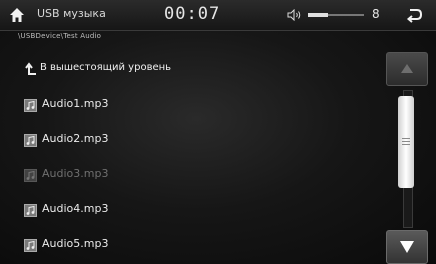 The width and height of the screenshot is (436, 264). I want to click on folder-path: \USBDevice\Test Audio, so click(60, 36).